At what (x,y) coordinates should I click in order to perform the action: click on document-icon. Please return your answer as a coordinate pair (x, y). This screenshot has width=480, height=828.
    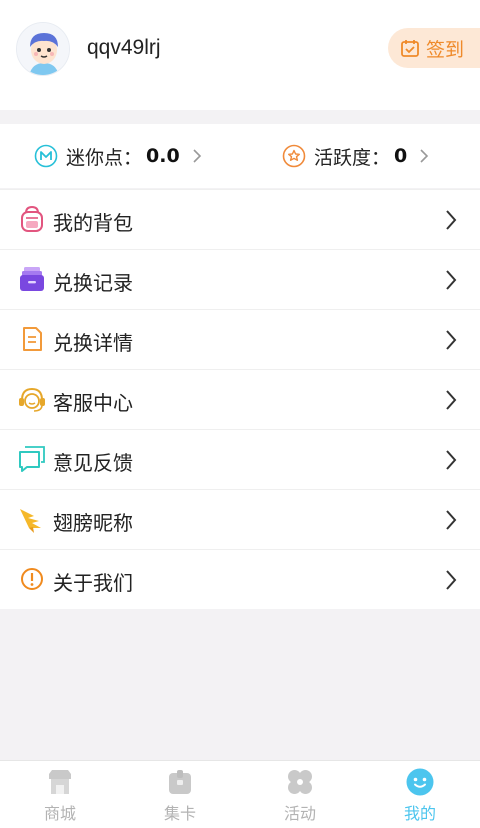
    Looking at the image, I should click on (32, 339).